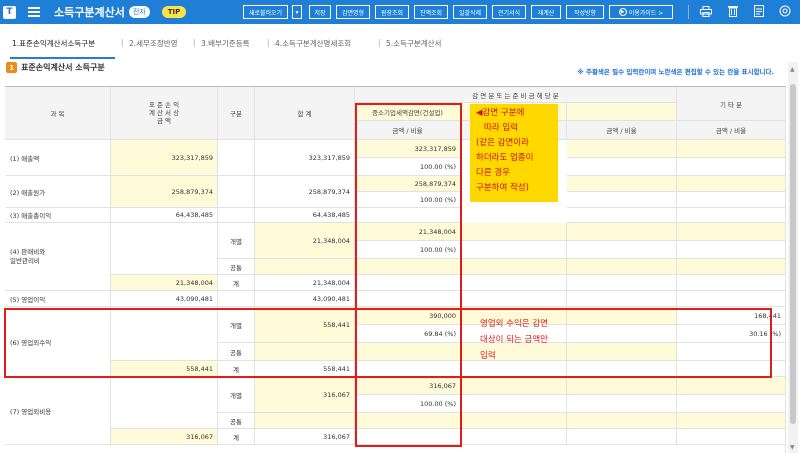 The image size is (800, 453). What do you see at coordinates (58, 299) in the screenshot?
I see `row-label: (5) 영업이익` at bounding box center [58, 299].